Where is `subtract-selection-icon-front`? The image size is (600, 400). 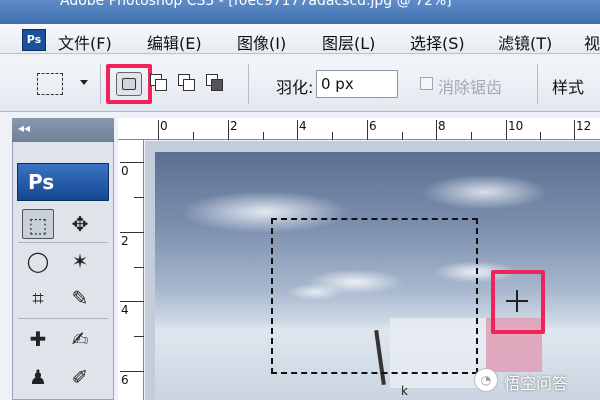 subtract-selection-icon-front is located at coordinates (189, 85).